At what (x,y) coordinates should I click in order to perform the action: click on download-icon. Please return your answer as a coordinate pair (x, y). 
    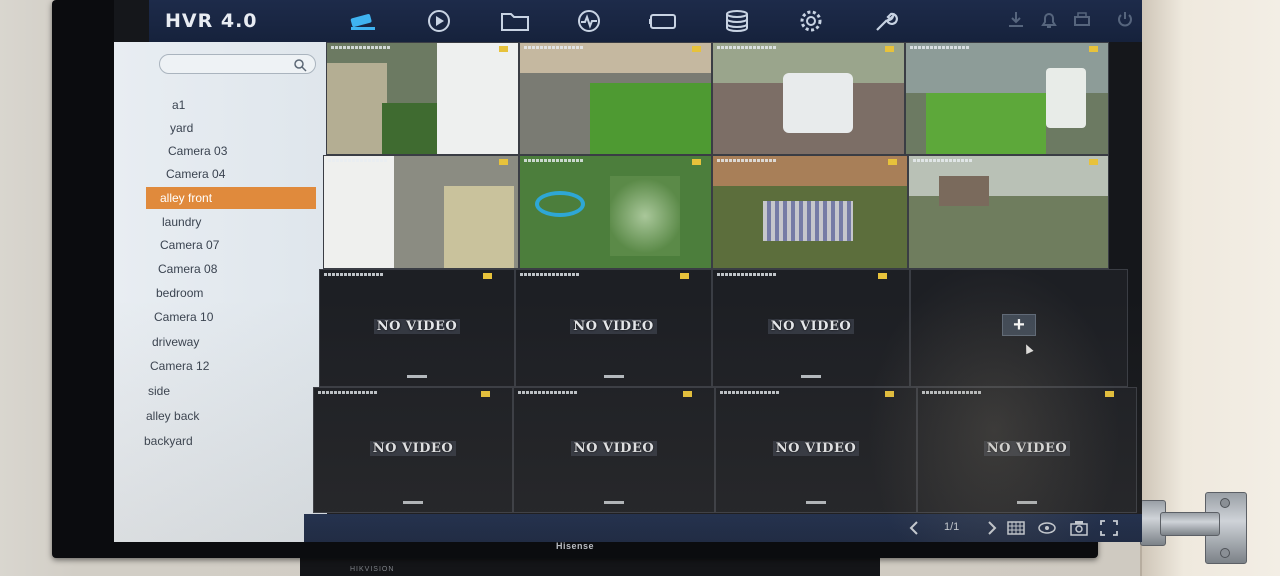
    Looking at the image, I should click on (1016, 20).